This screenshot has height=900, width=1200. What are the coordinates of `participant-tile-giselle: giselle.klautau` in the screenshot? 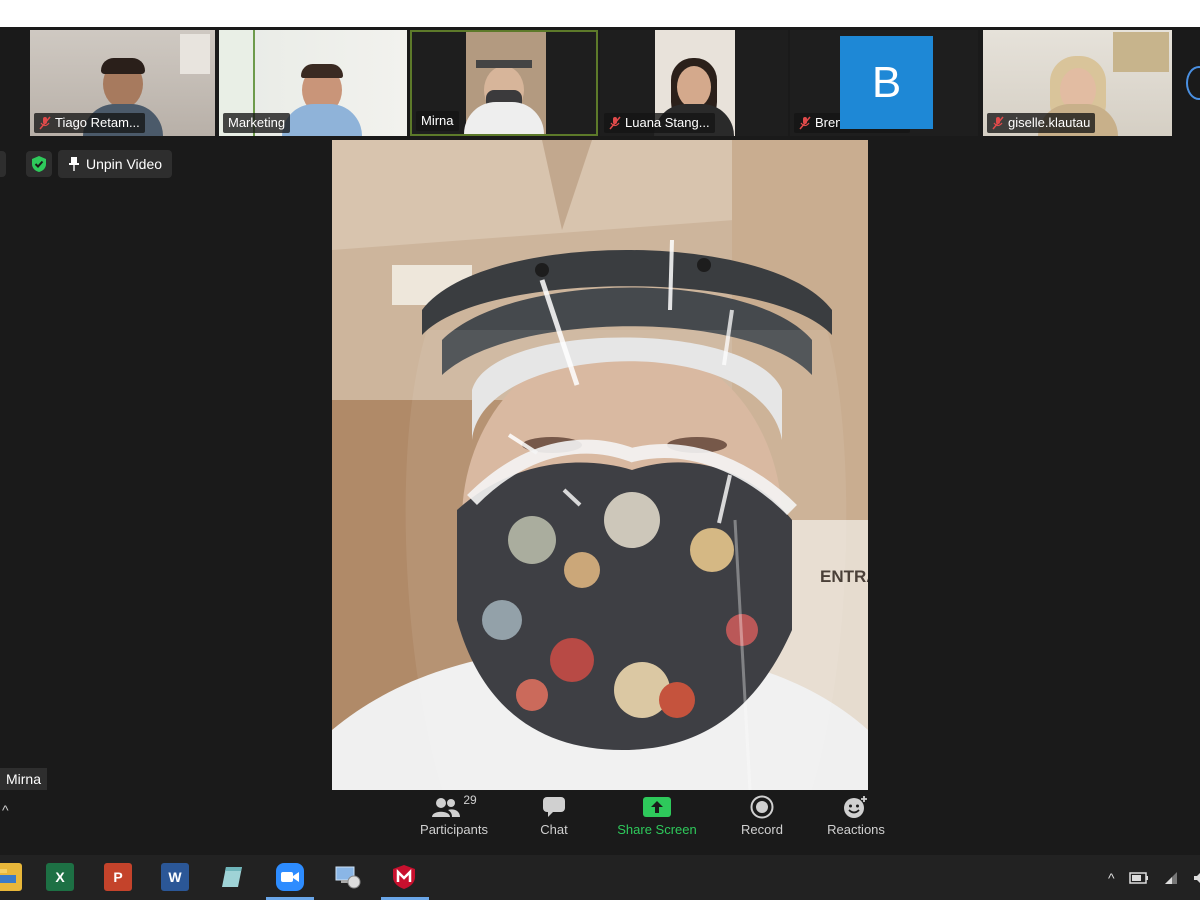 It's located at (1077, 83).